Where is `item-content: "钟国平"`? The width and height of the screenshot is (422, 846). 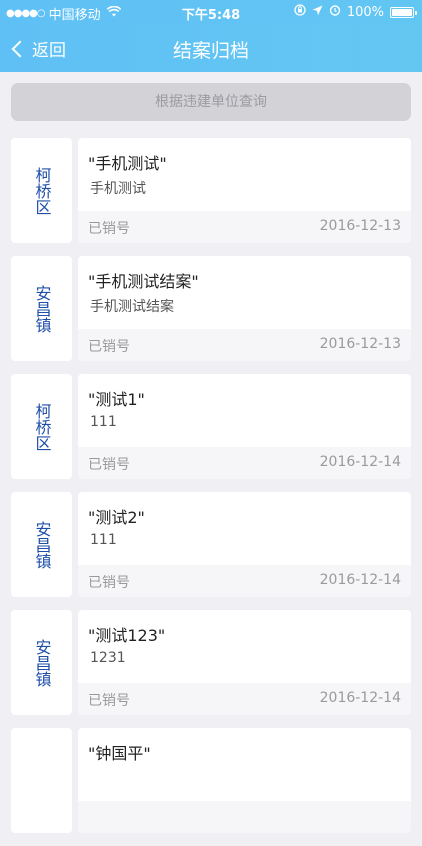 item-content: "钟国平" is located at coordinates (244, 780).